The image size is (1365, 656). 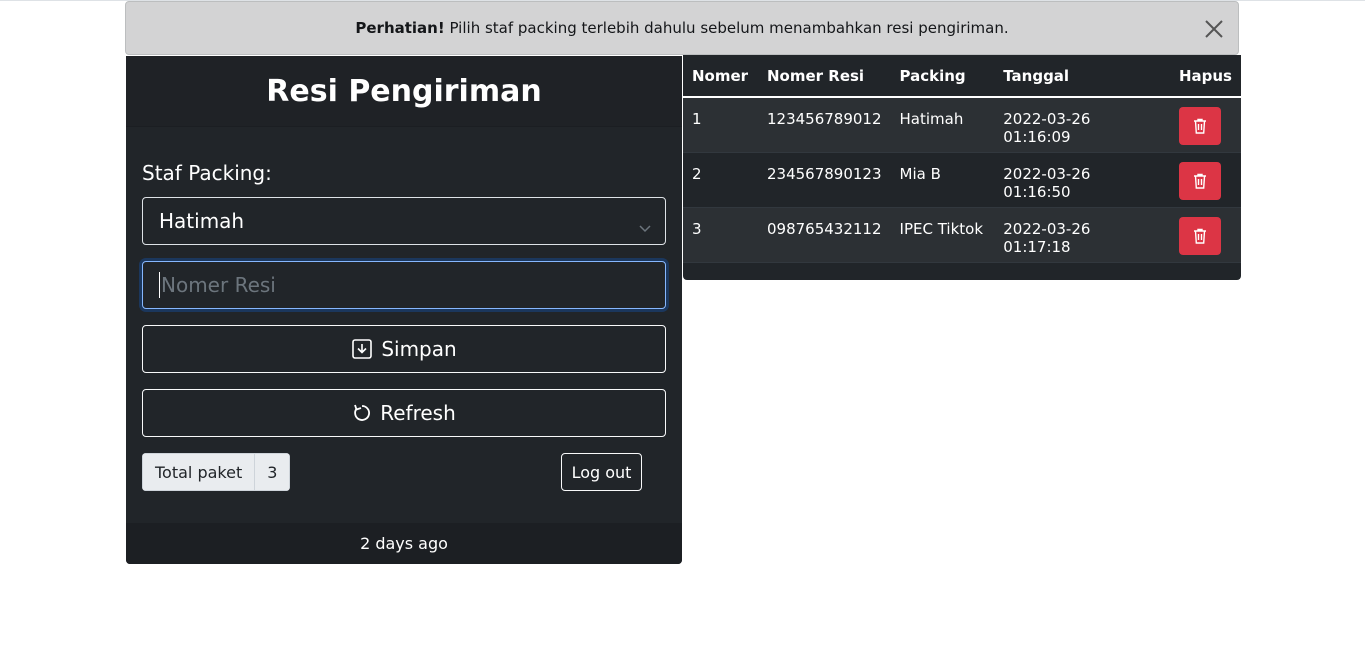 I want to click on header-packing: Packing, so click(x=942, y=76).